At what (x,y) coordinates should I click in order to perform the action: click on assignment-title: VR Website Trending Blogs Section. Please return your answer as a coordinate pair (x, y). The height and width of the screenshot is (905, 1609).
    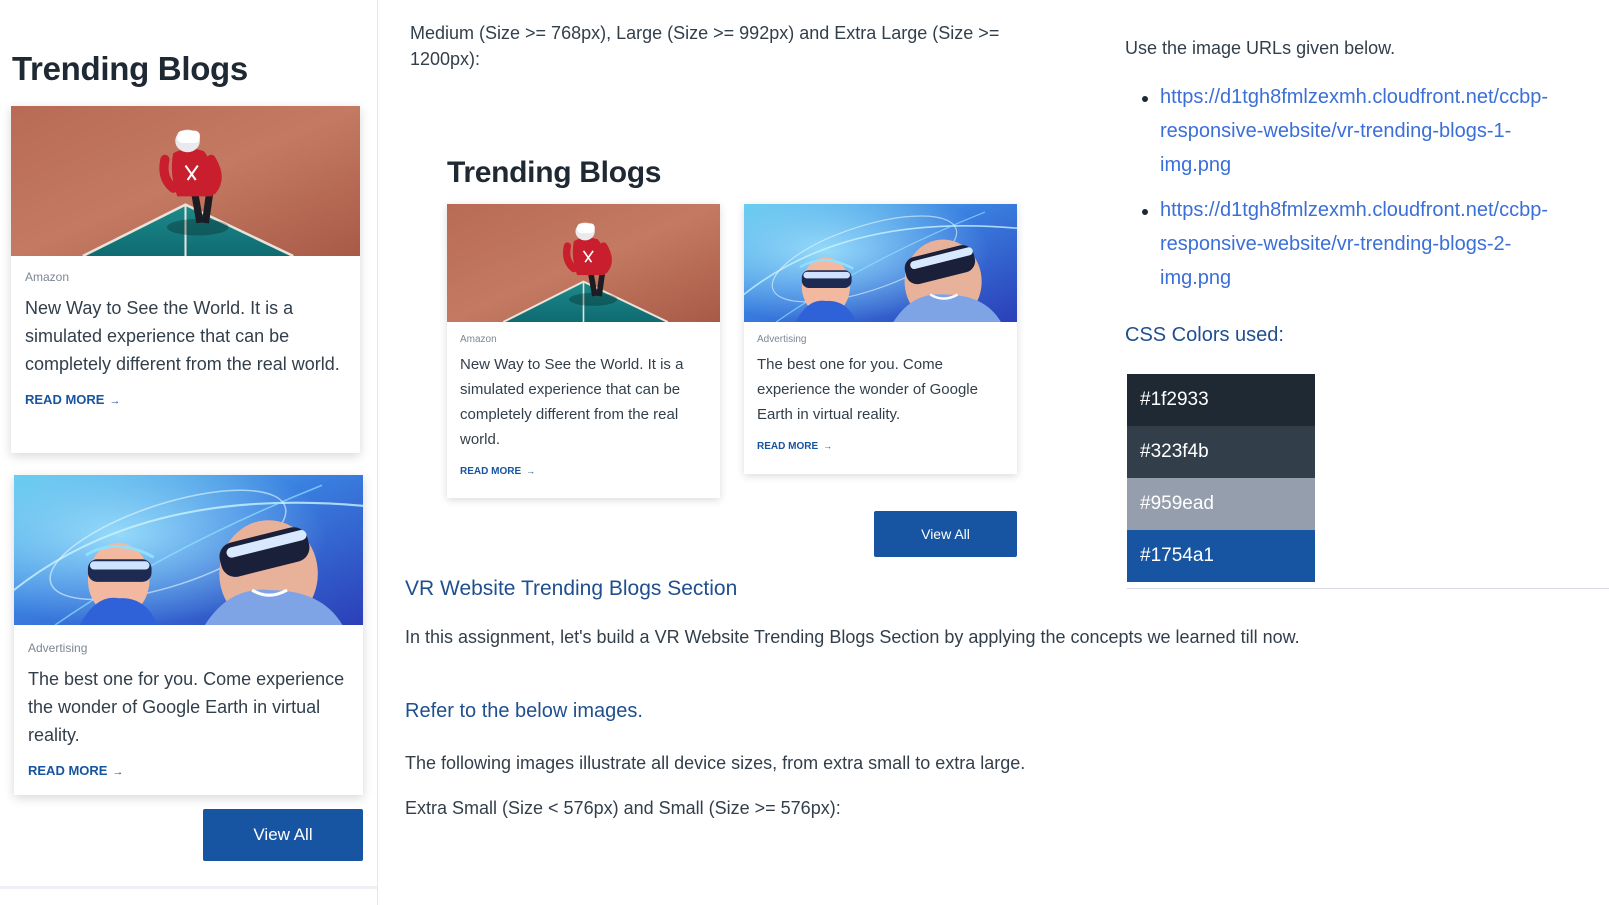
    Looking at the image, I should click on (571, 588).